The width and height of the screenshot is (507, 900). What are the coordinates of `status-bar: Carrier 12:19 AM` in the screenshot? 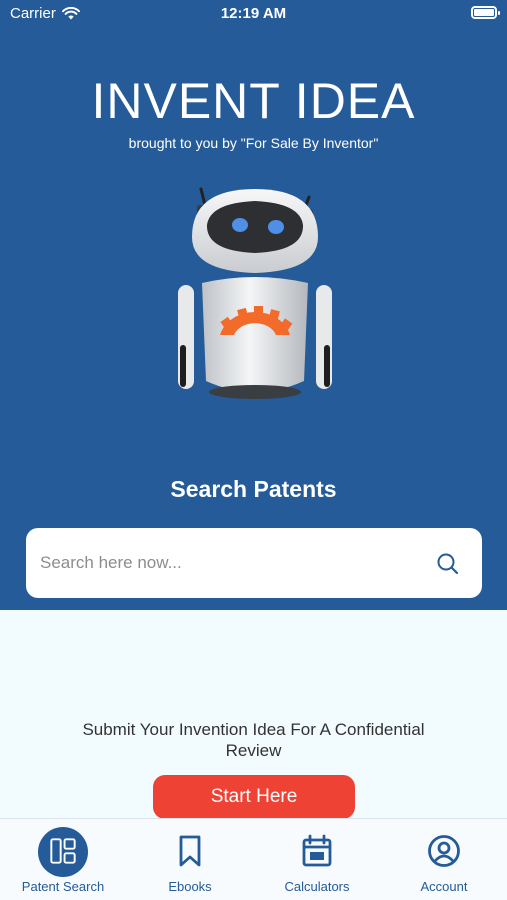 It's located at (253, 14).